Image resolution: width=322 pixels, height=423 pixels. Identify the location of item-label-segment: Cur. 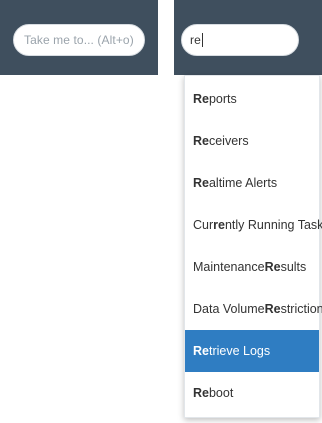
(203, 225).